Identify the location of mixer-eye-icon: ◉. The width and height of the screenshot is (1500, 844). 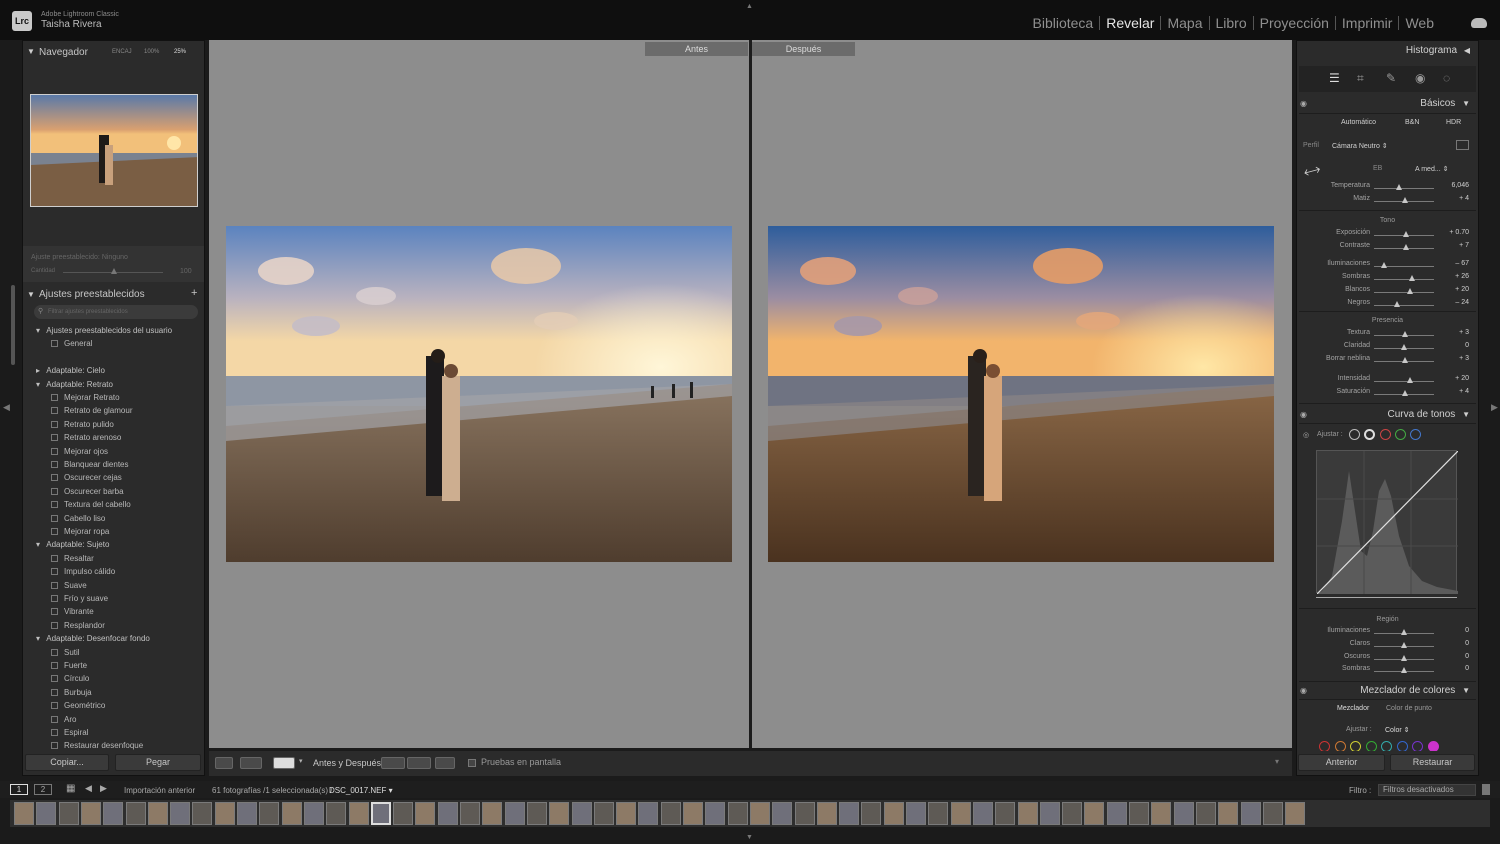
(1303, 690).